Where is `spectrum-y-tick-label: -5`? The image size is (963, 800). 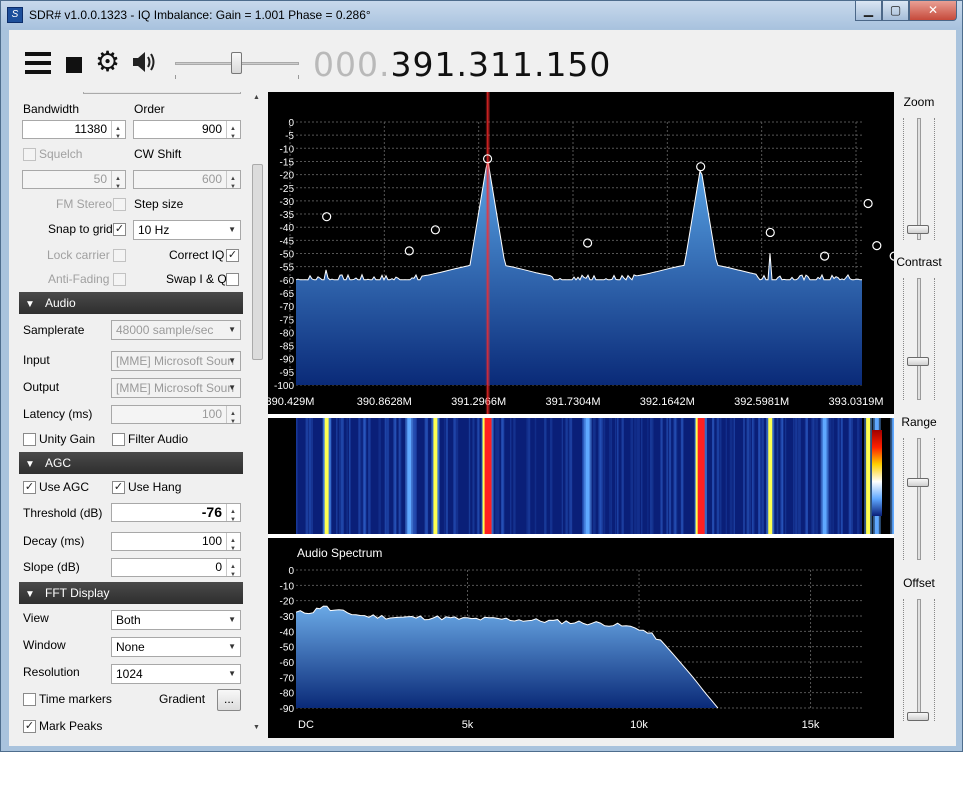 spectrum-y-tick-label: -5 is located at coordinates (289, 136).